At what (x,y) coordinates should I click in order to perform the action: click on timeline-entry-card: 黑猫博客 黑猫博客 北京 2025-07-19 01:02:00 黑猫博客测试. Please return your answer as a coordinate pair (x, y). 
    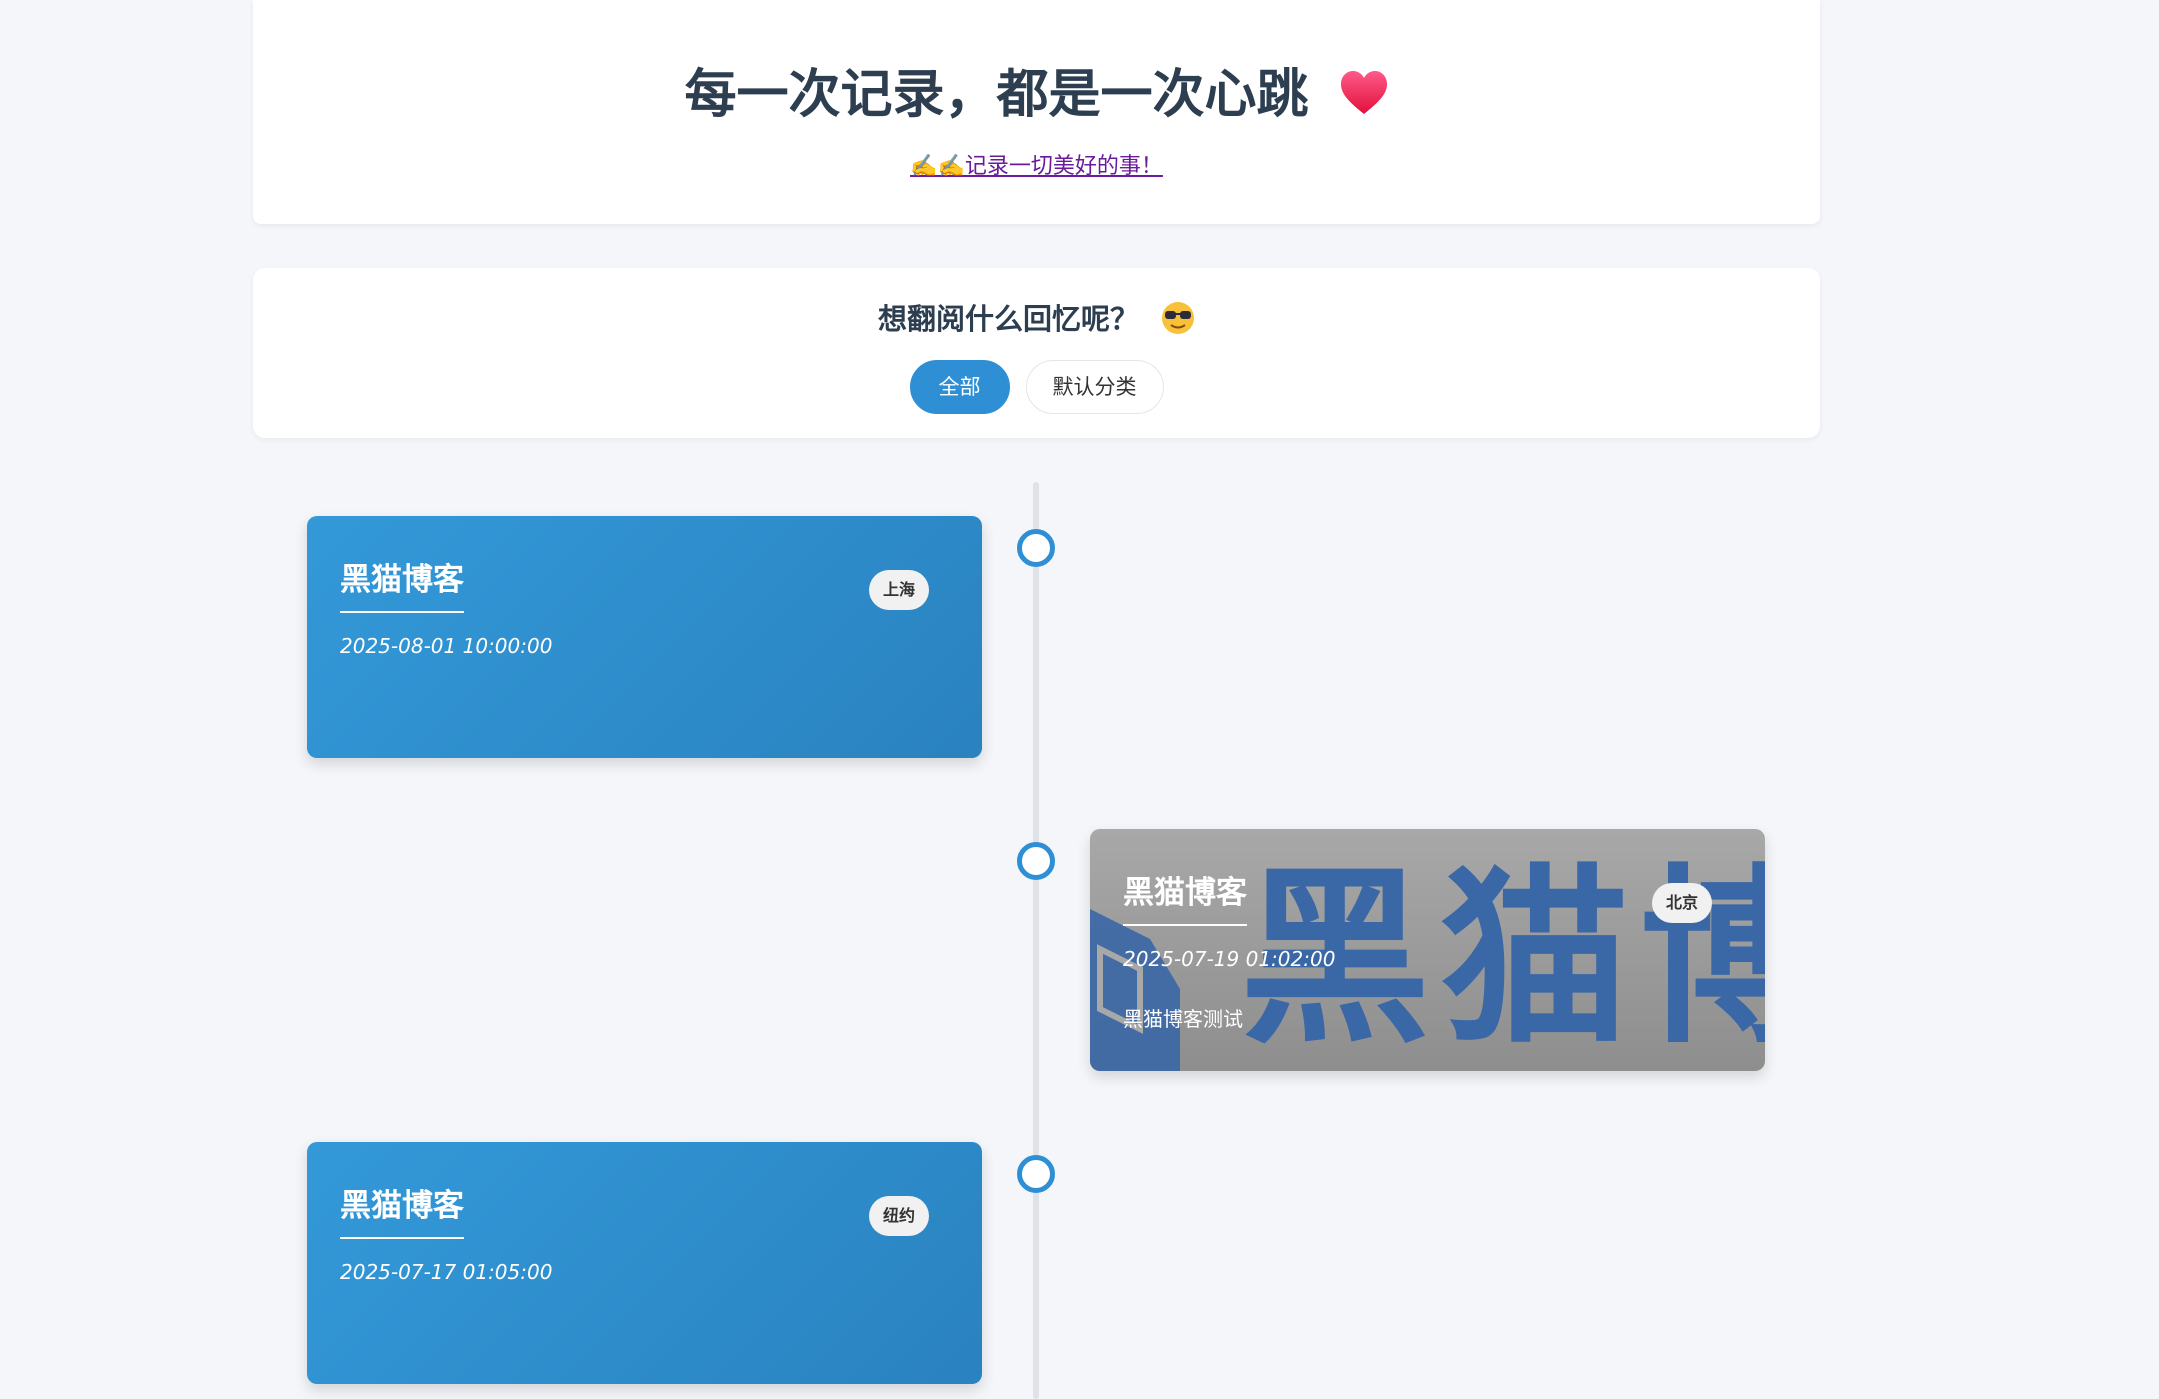
    Looking at the image, I should click on (1427, 950).